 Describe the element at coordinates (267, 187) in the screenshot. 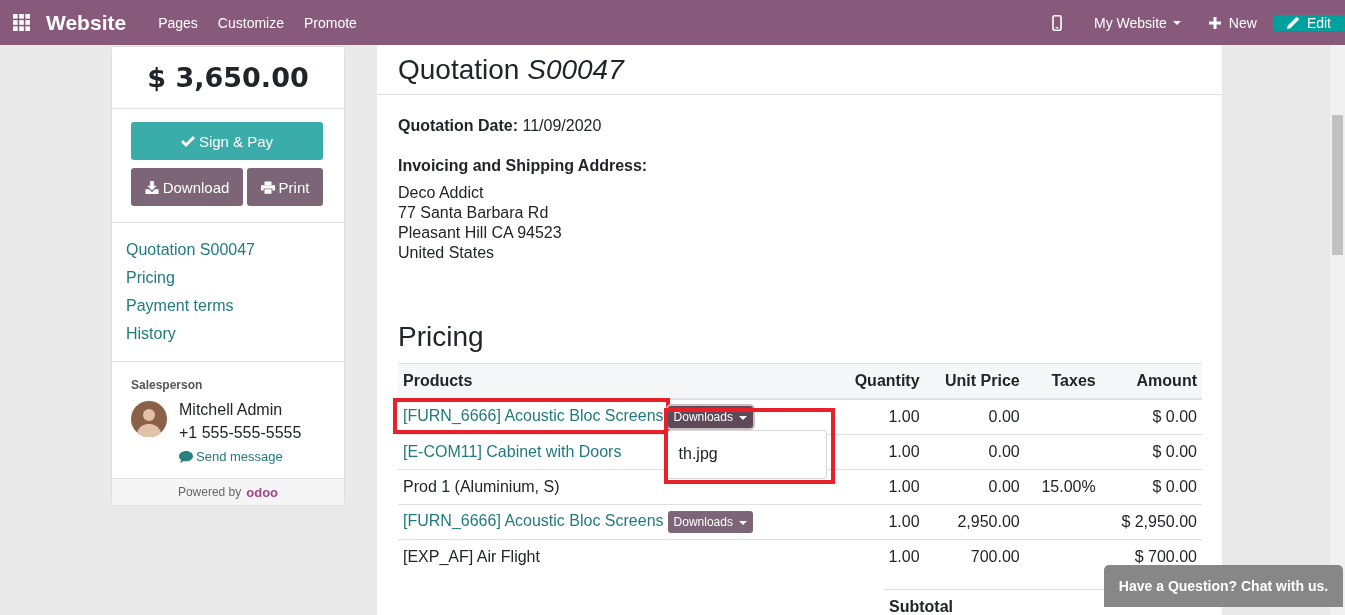

I see `printer-icon` at that location.